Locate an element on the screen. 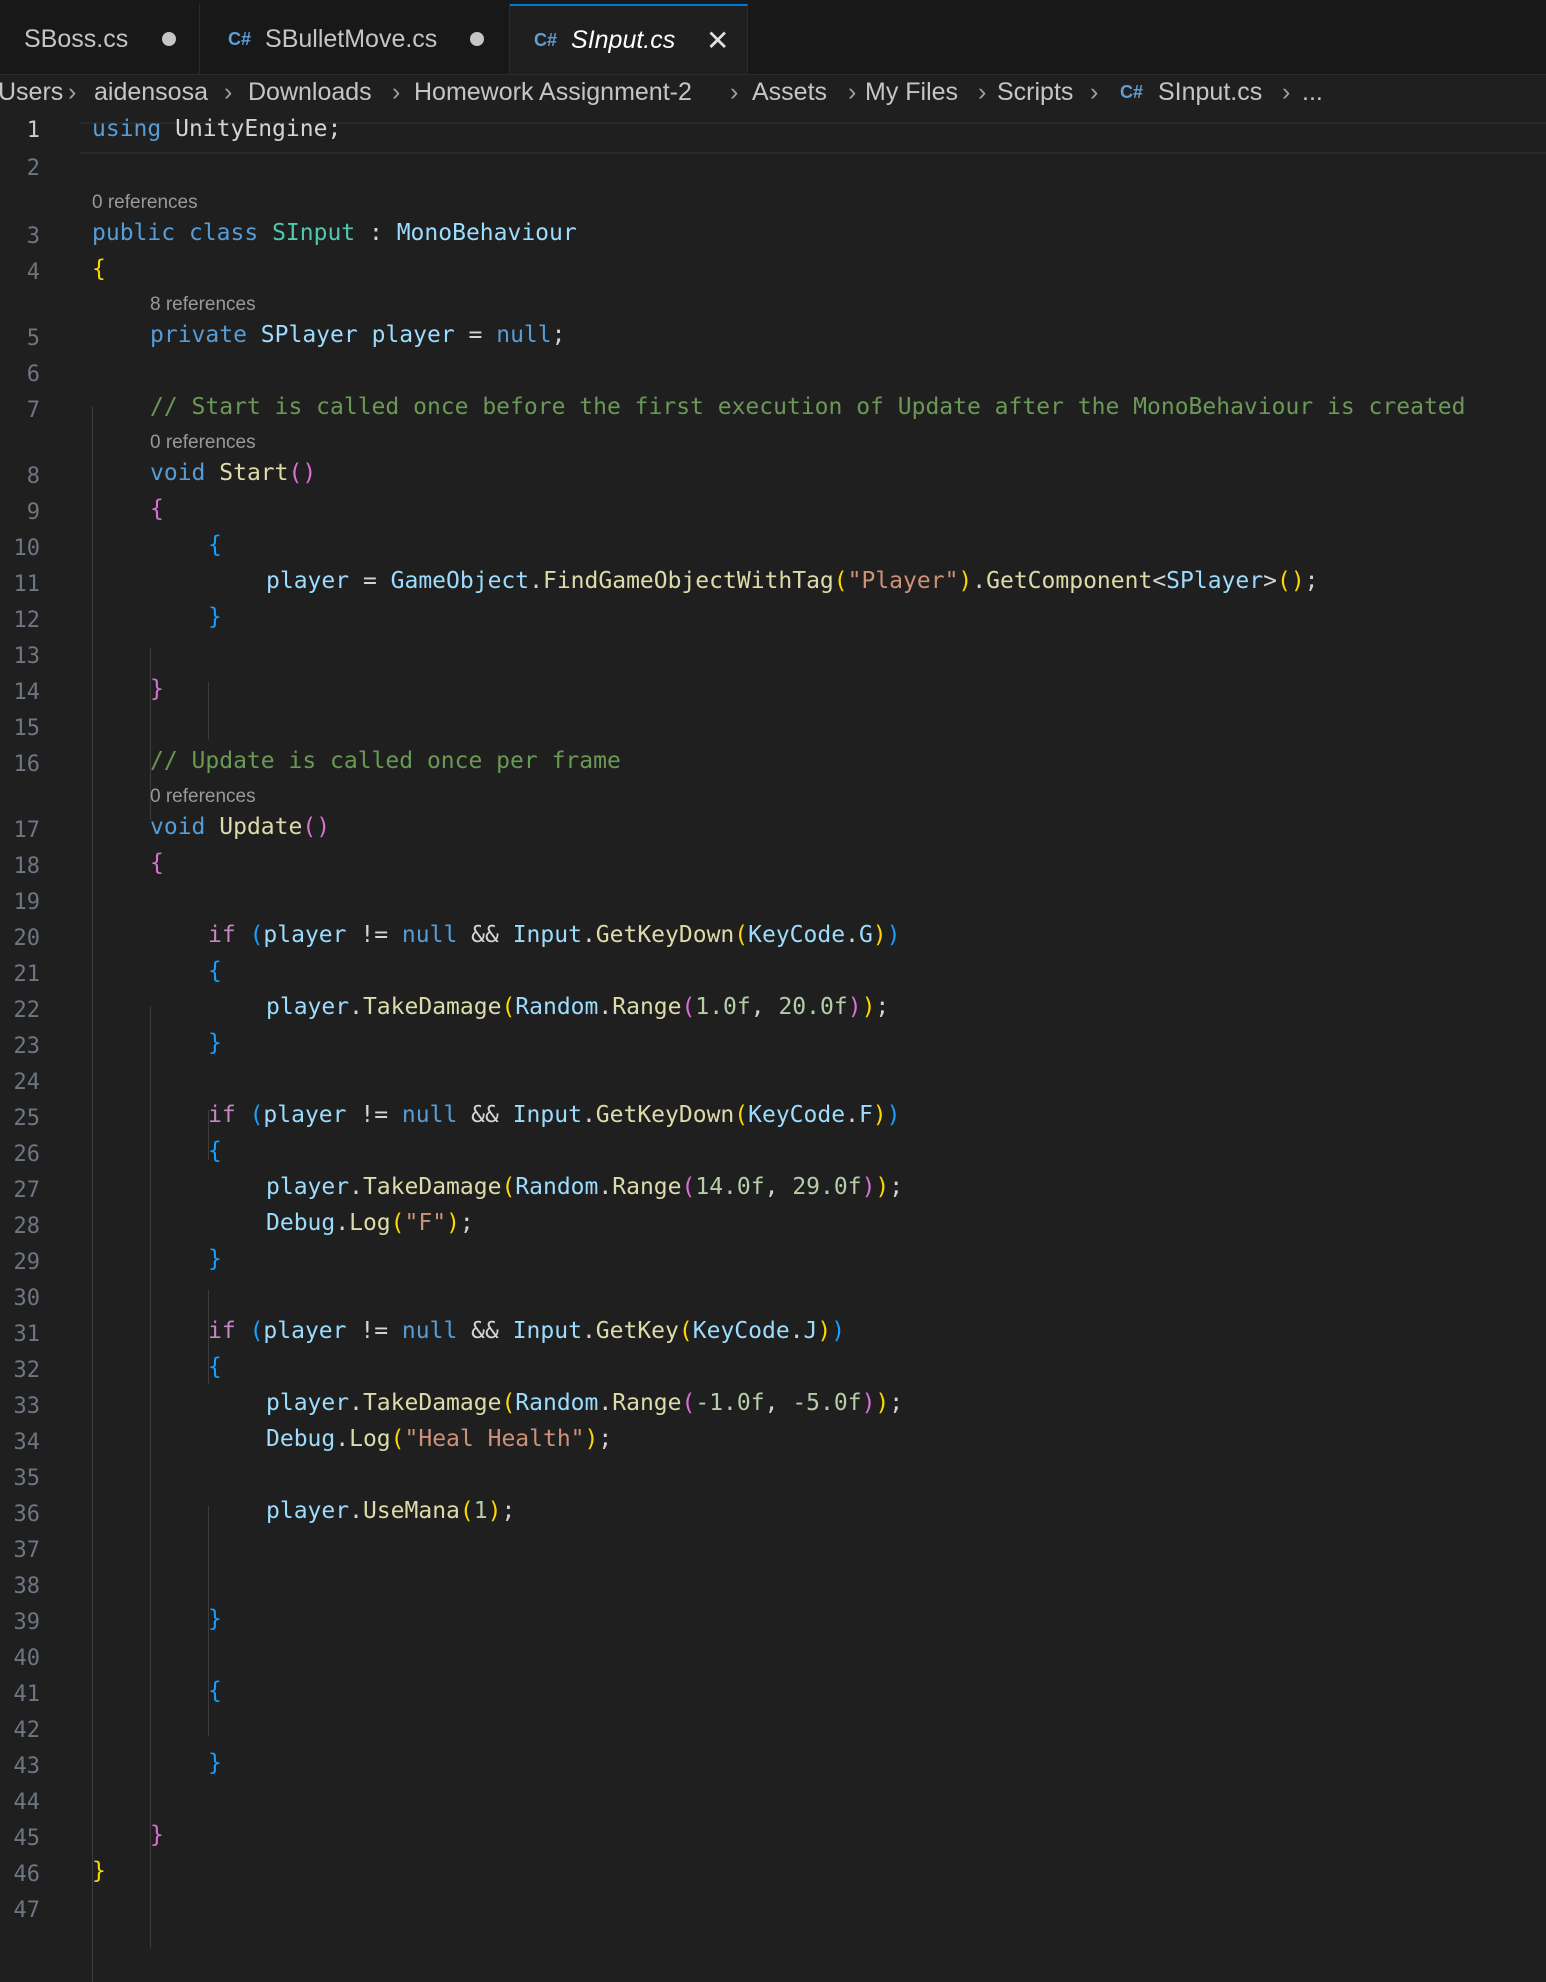  line-number: 34 is located at coordinates (27, 1442).